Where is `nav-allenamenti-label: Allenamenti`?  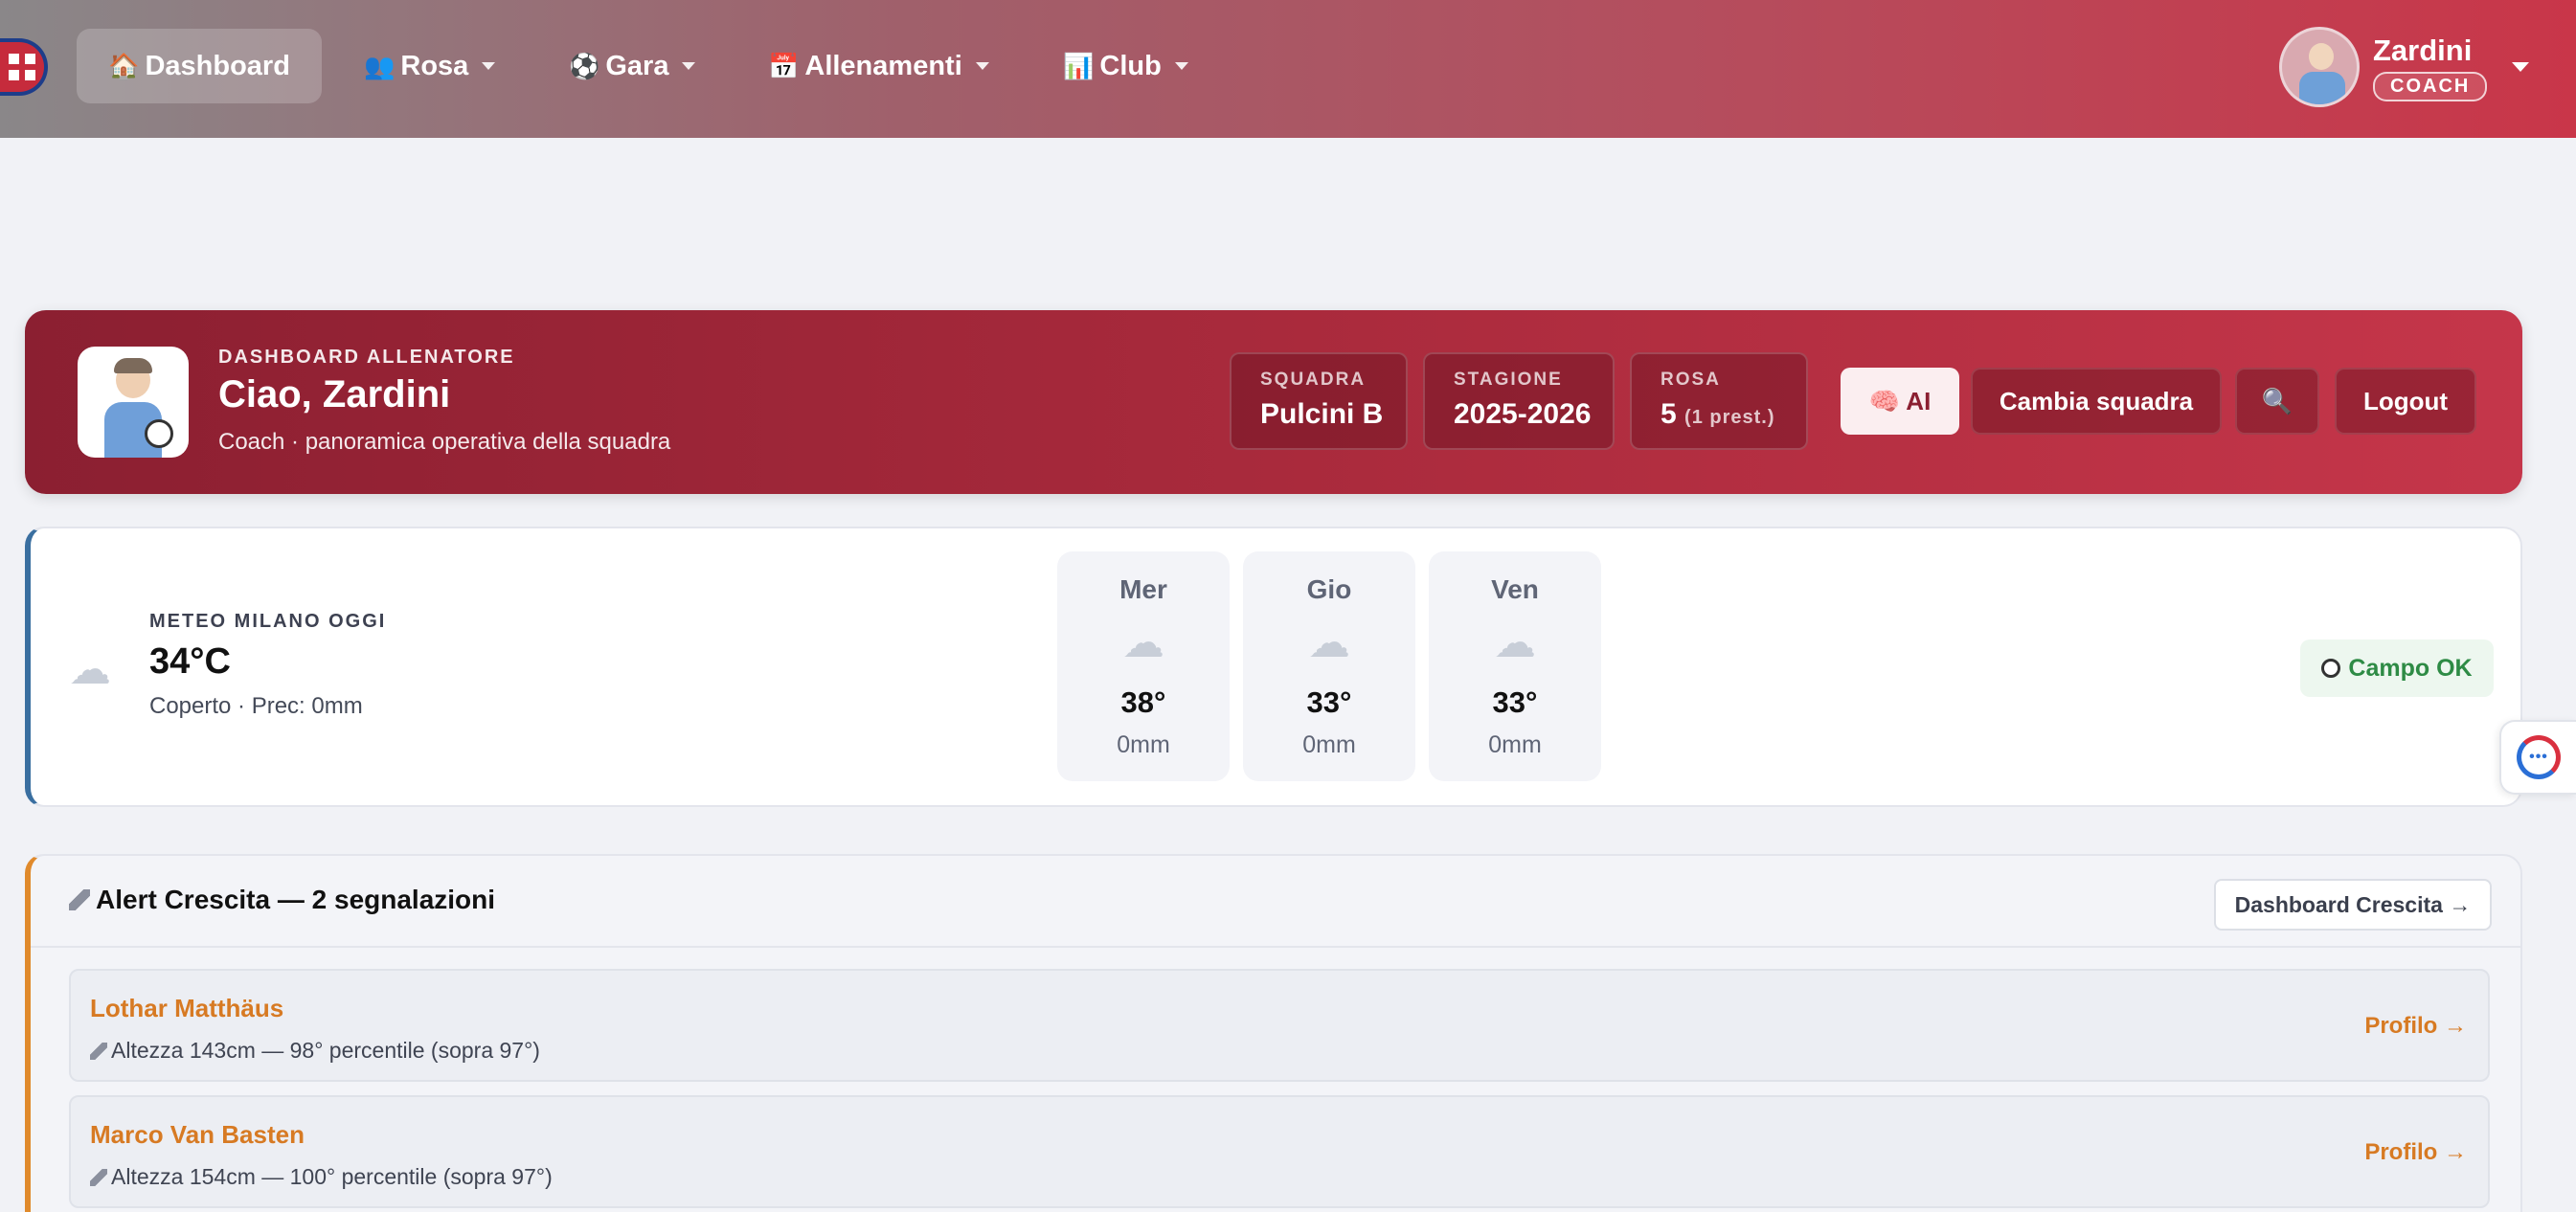
nav-allenamenti-label: Allenamenti is located at coordinates (883, 65).